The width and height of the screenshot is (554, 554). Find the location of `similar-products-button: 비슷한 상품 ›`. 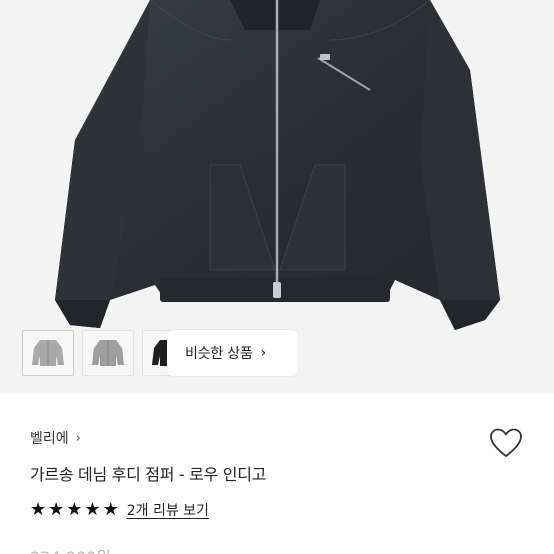

similar-products-button: 비슷한 상품 › is located at coordinates (232, 353).